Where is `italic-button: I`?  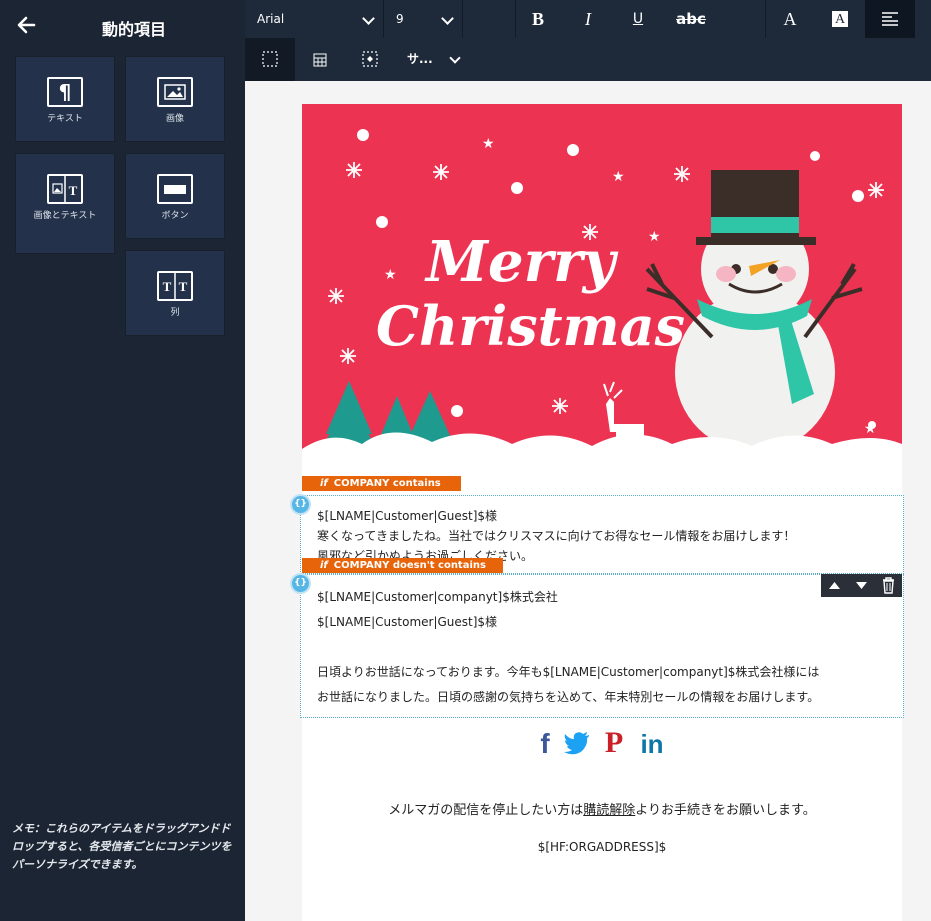 italic-button: I is located at coordinates (588, 19).